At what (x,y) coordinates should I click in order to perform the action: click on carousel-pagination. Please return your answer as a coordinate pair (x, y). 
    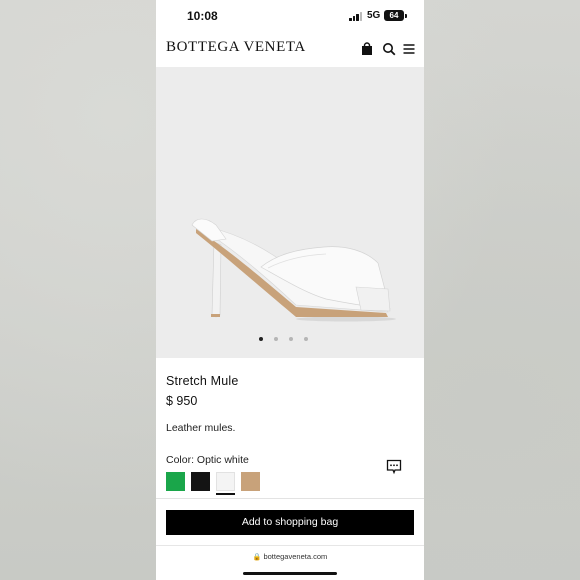
    Looking at the image, I should click on (290, 340).